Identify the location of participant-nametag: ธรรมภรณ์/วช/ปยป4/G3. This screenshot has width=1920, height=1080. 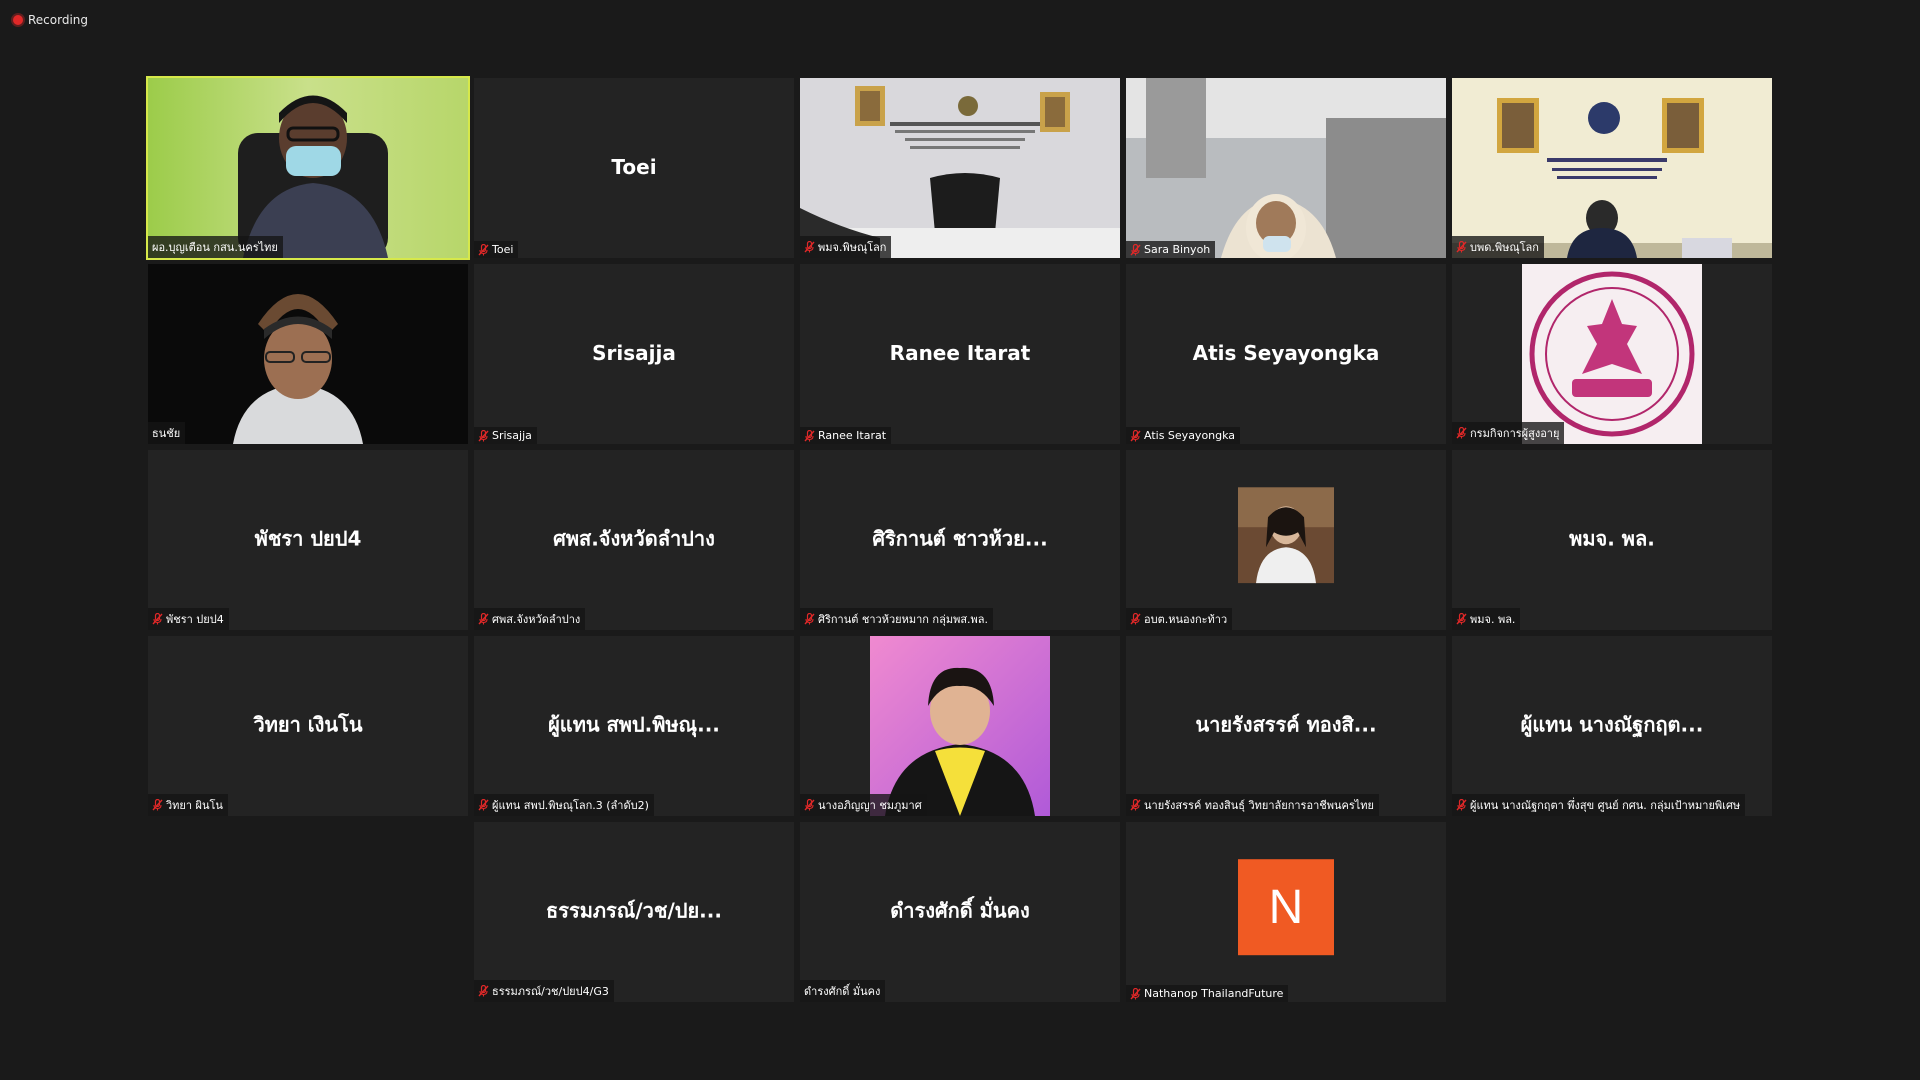
(544, 991).